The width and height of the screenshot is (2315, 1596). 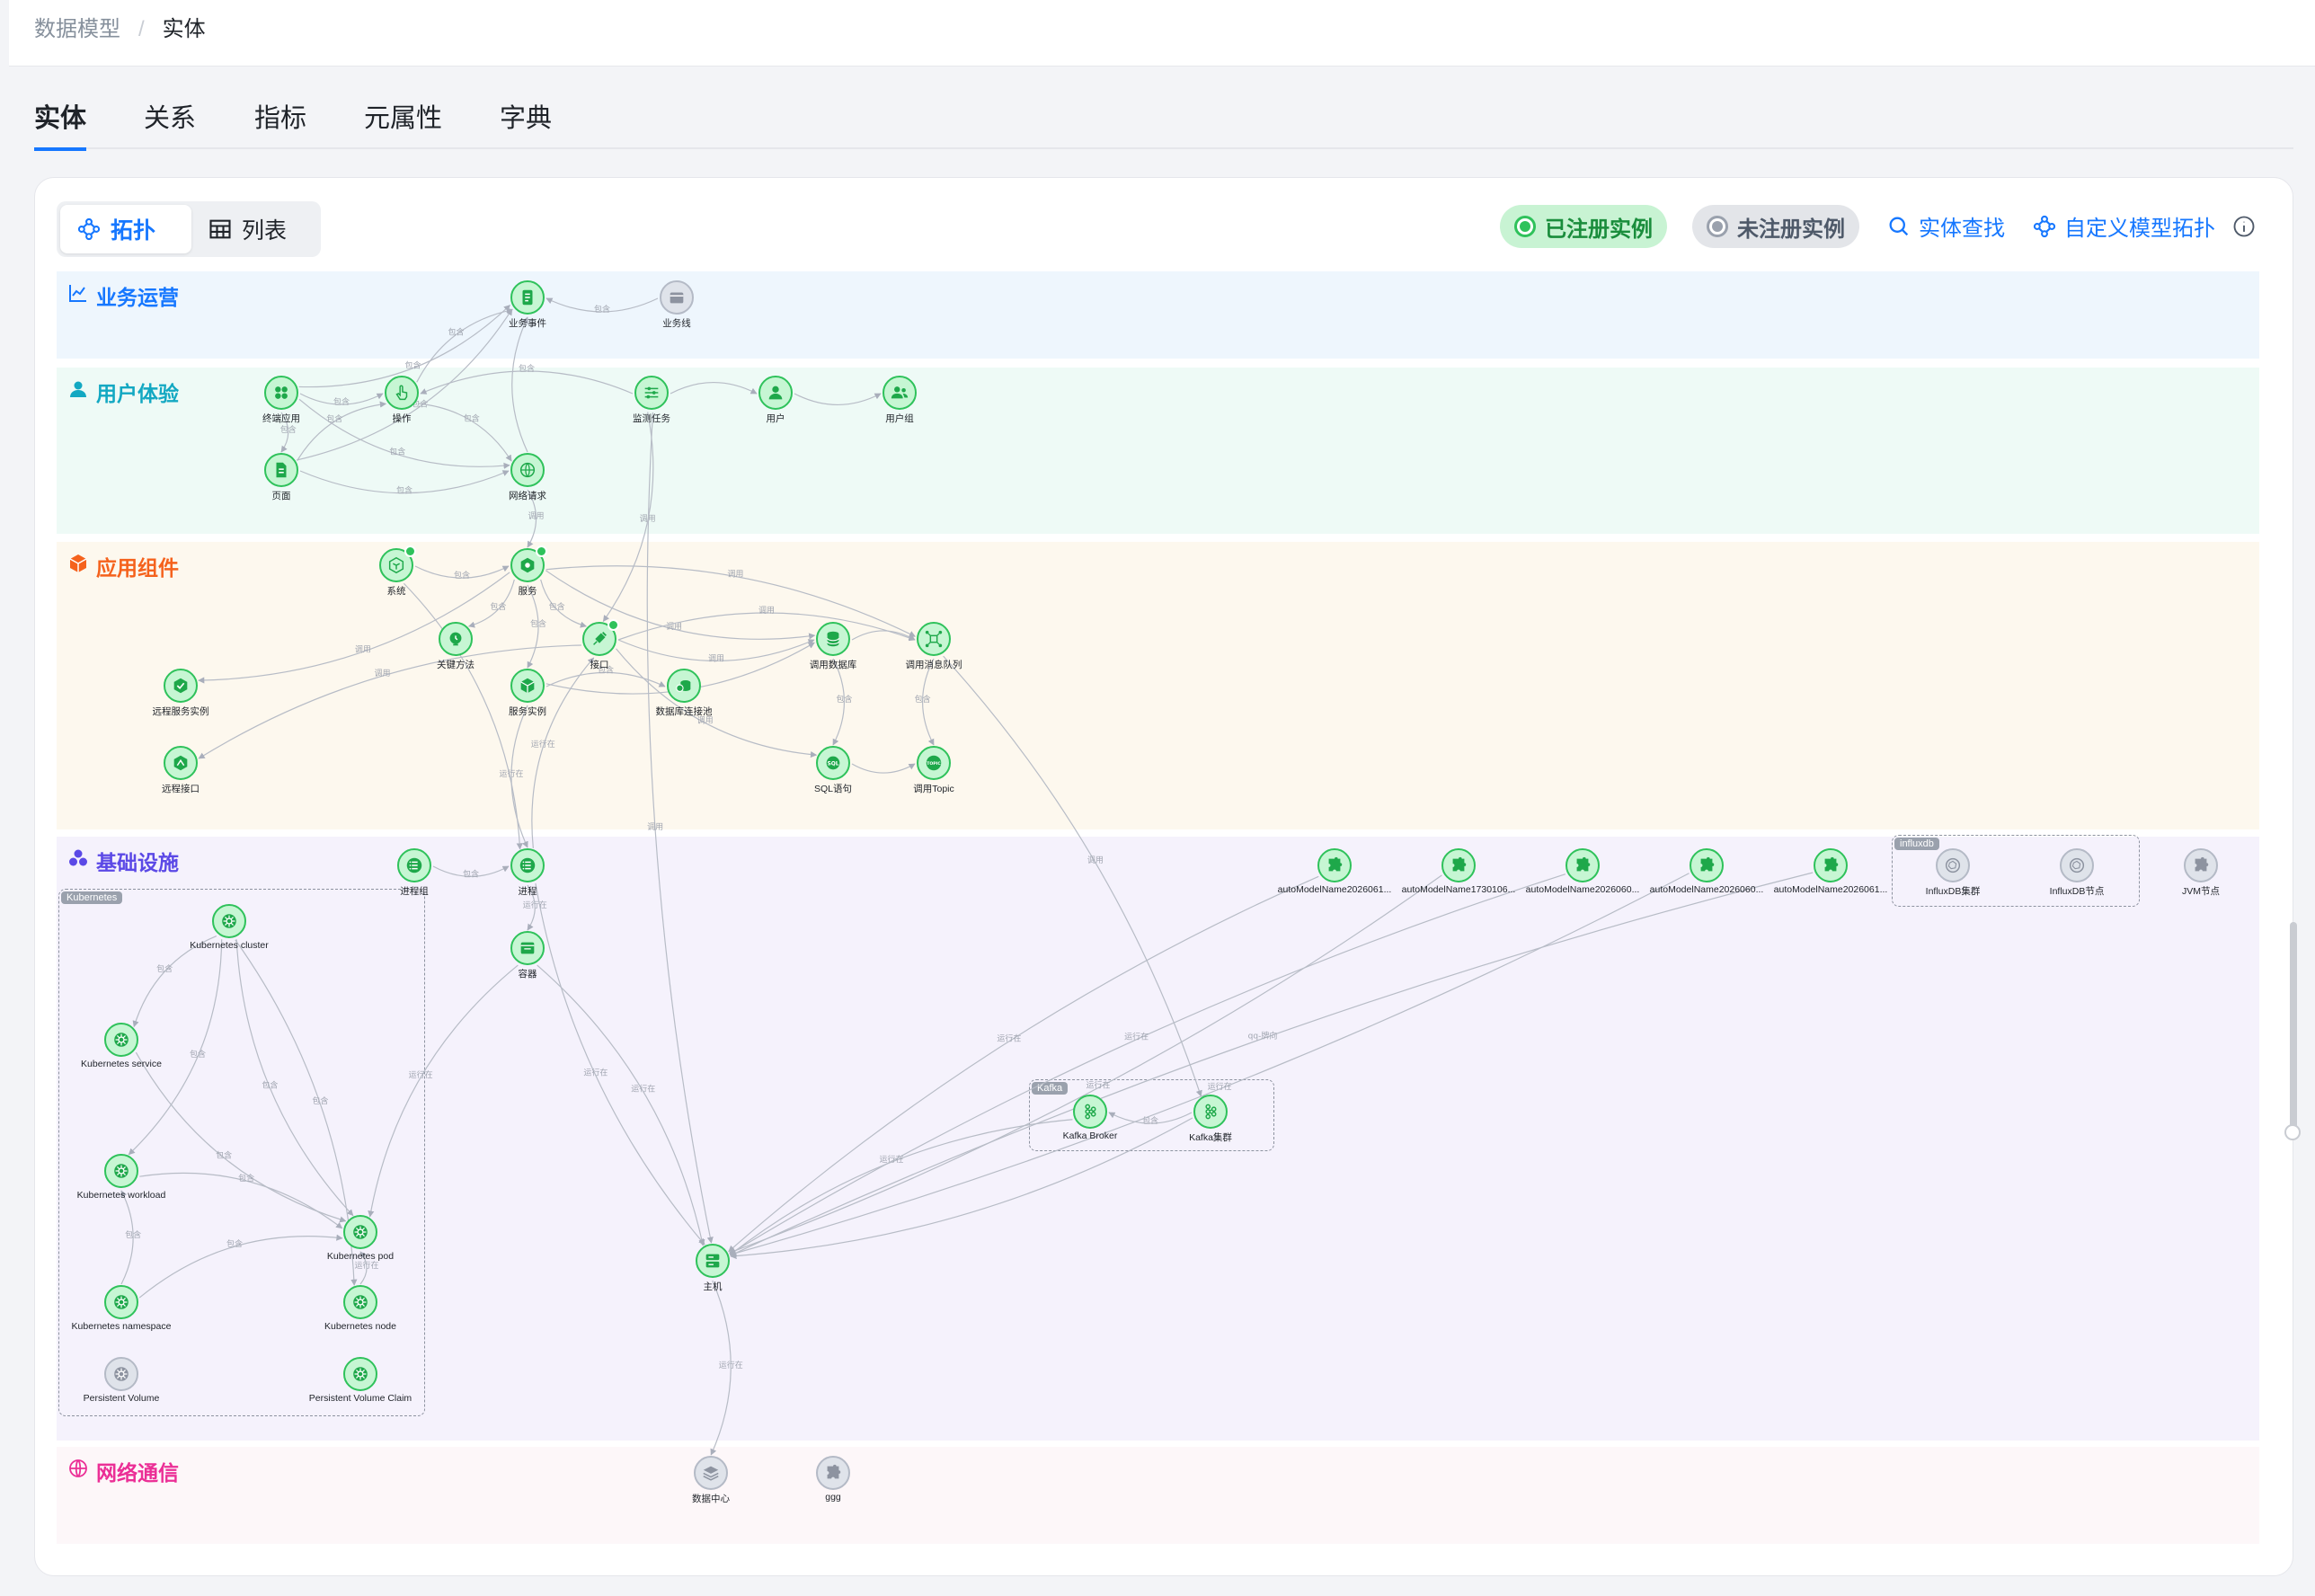 I want to click on node-k8s-workload: Kubernetes workload, so click(x=121, y=1177).